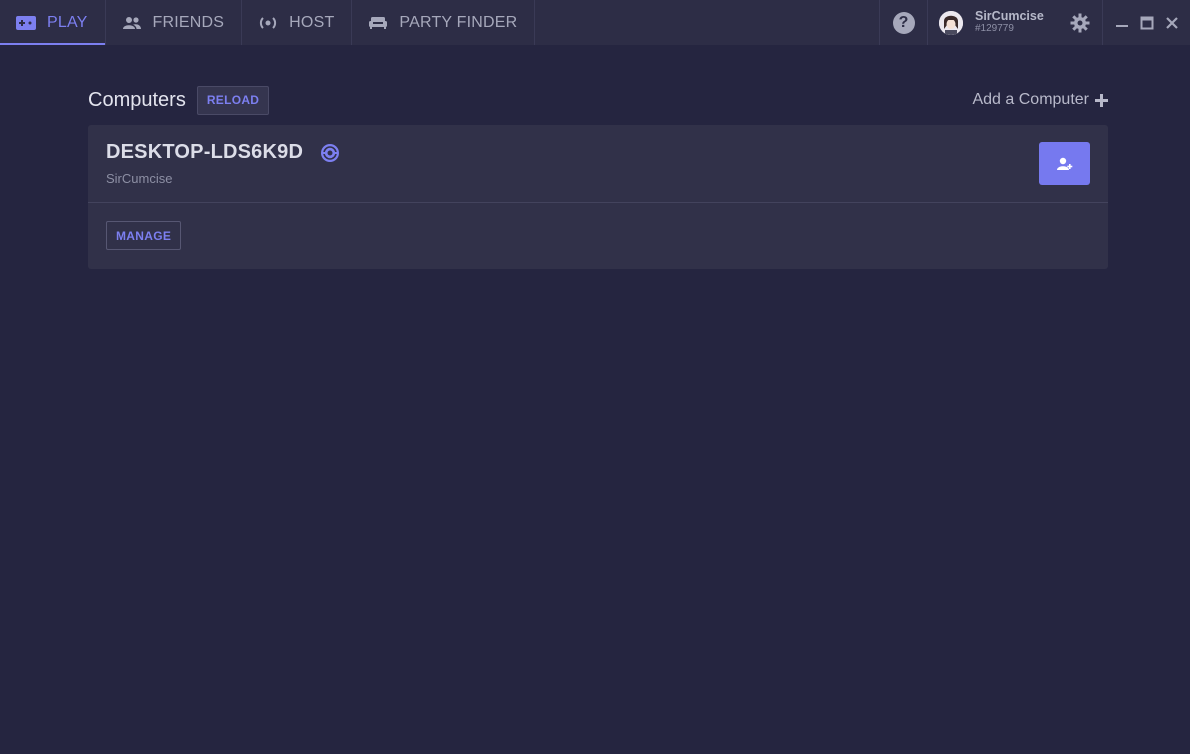  Describe the element at coordinates (312, 22) in the screenshot. I see `tab-host-label: HOST` at that location.